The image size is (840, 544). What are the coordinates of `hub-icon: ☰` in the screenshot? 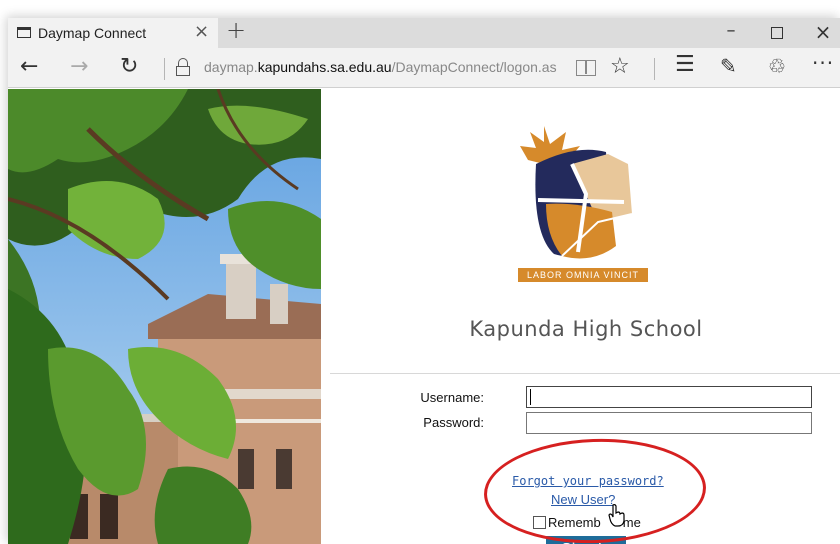 It's located at (685, 65).